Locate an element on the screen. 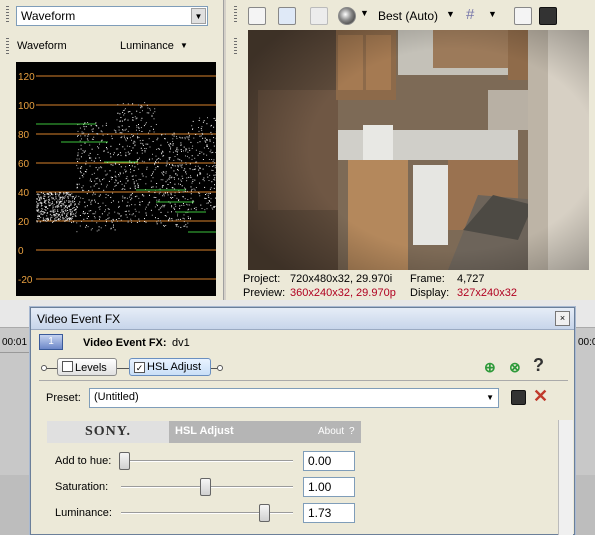 The image size is (595, 535). overlay-icon is located at coordinates (347, 16).